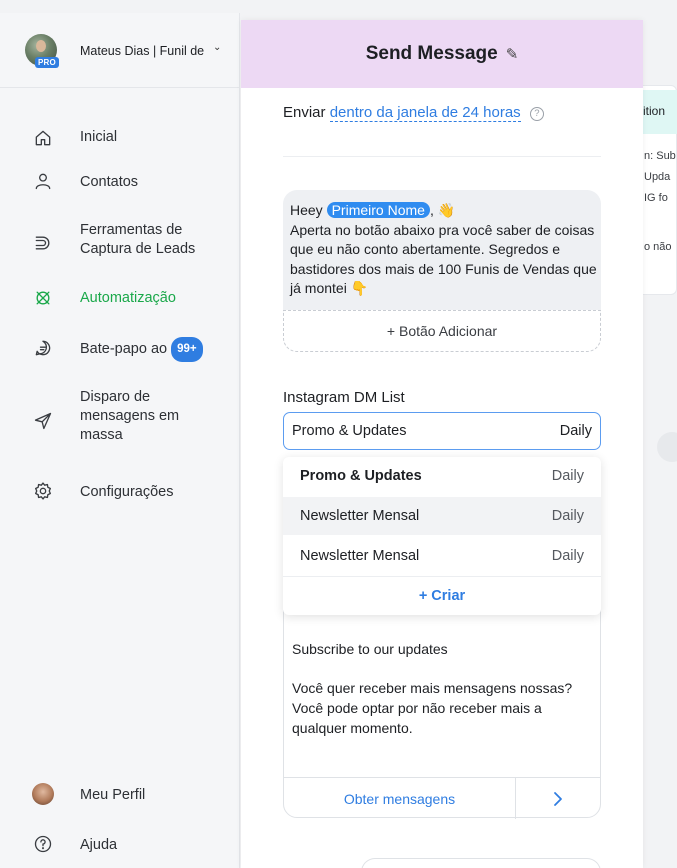 The width and height of the screenshot is (677, 868). I want to click on help-icon, so click(43, 844).